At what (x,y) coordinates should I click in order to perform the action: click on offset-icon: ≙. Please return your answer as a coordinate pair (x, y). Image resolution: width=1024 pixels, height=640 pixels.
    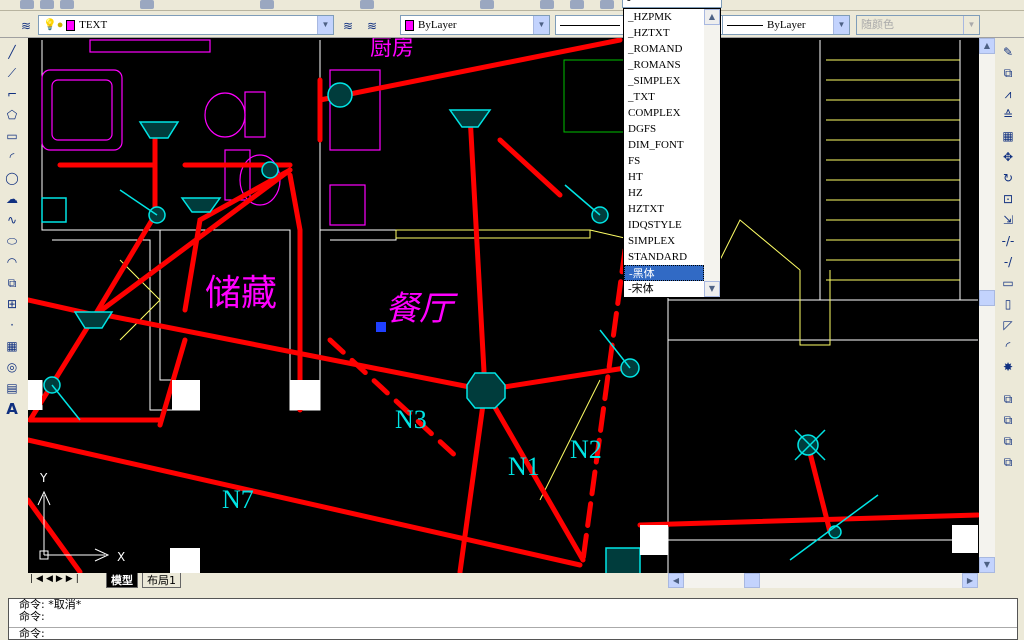
    Looking at the image, I should click on (1008, 115).